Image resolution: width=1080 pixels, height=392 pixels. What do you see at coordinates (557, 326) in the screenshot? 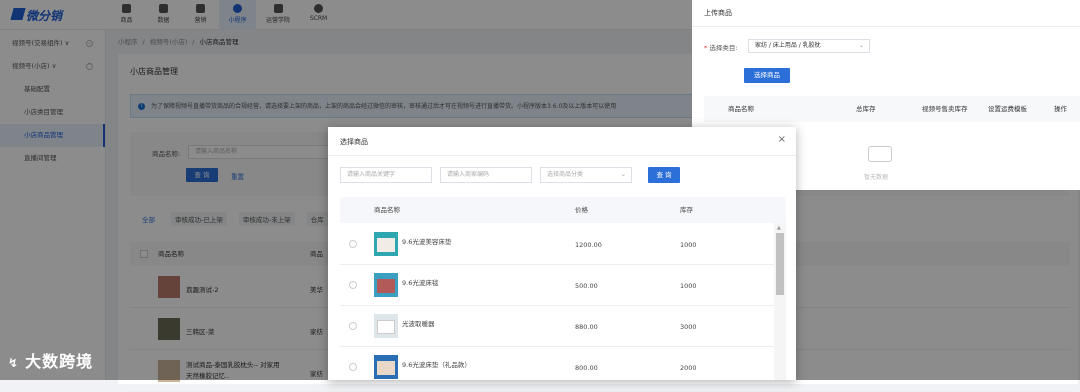
I see `table-row: 光波取暖器 880.00 3000` at bounding box center [557, 326].